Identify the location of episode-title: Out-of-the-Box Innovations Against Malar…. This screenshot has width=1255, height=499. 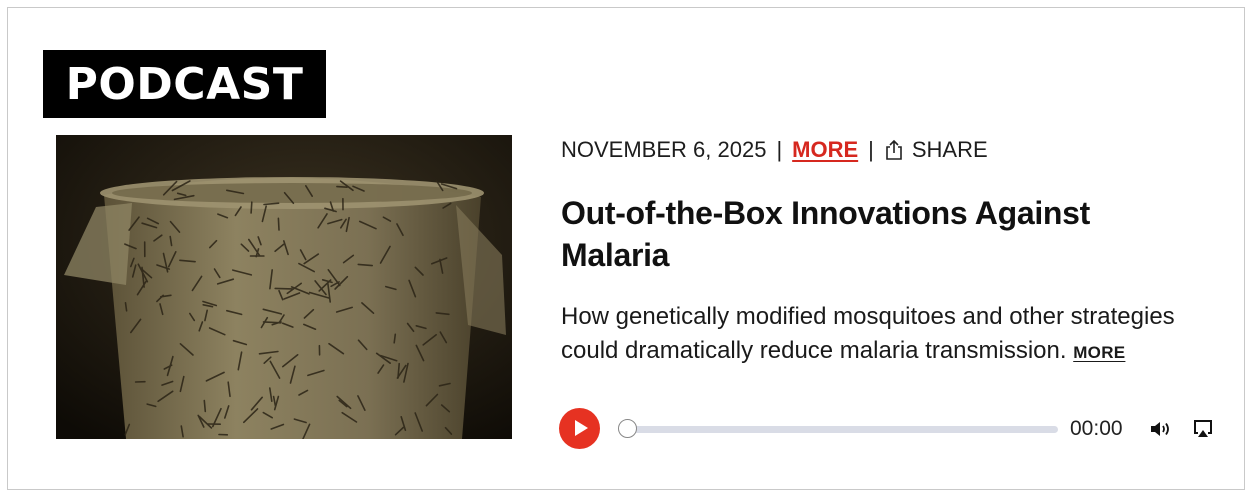
(881, 234).